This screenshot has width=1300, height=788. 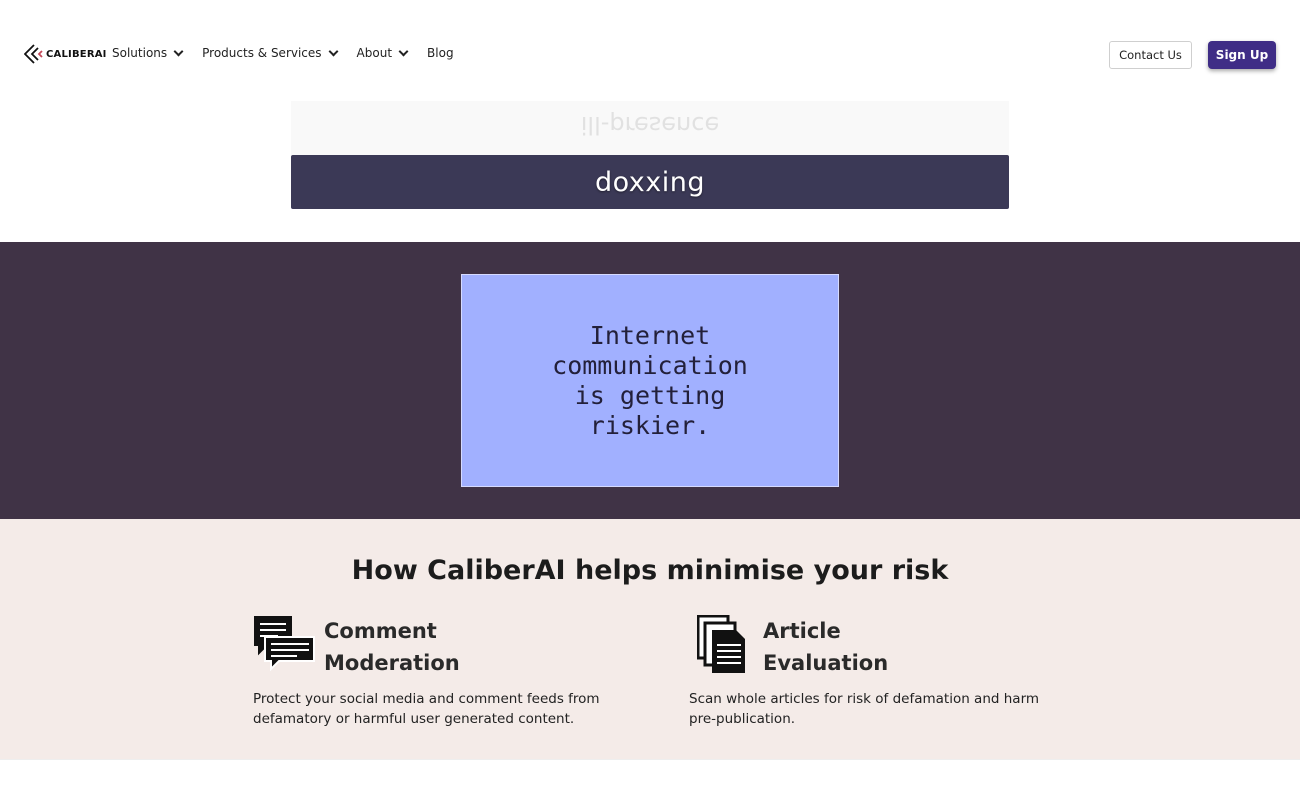 What do you see at coordinates (262, 53) in the screenshot?
I see `menu-item-label: Products & Services` at bounding box center [262, 53].